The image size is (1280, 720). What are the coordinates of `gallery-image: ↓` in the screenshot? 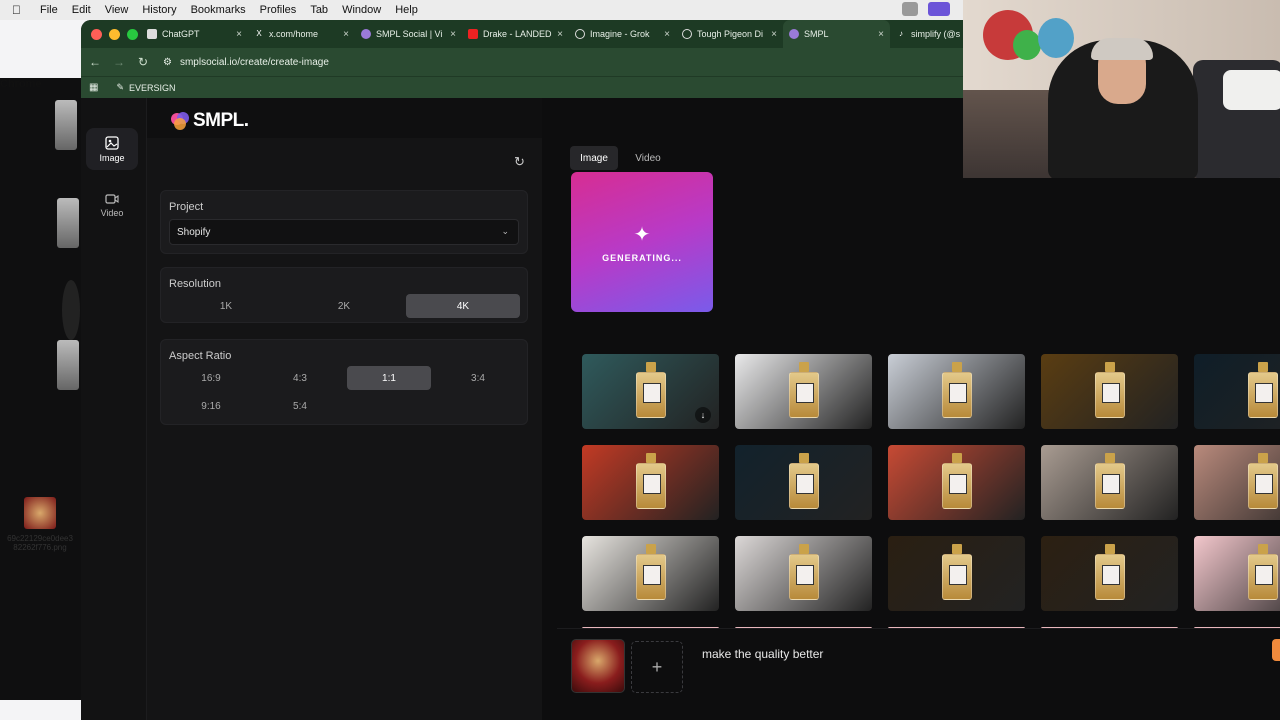 It's located at (650, 391).